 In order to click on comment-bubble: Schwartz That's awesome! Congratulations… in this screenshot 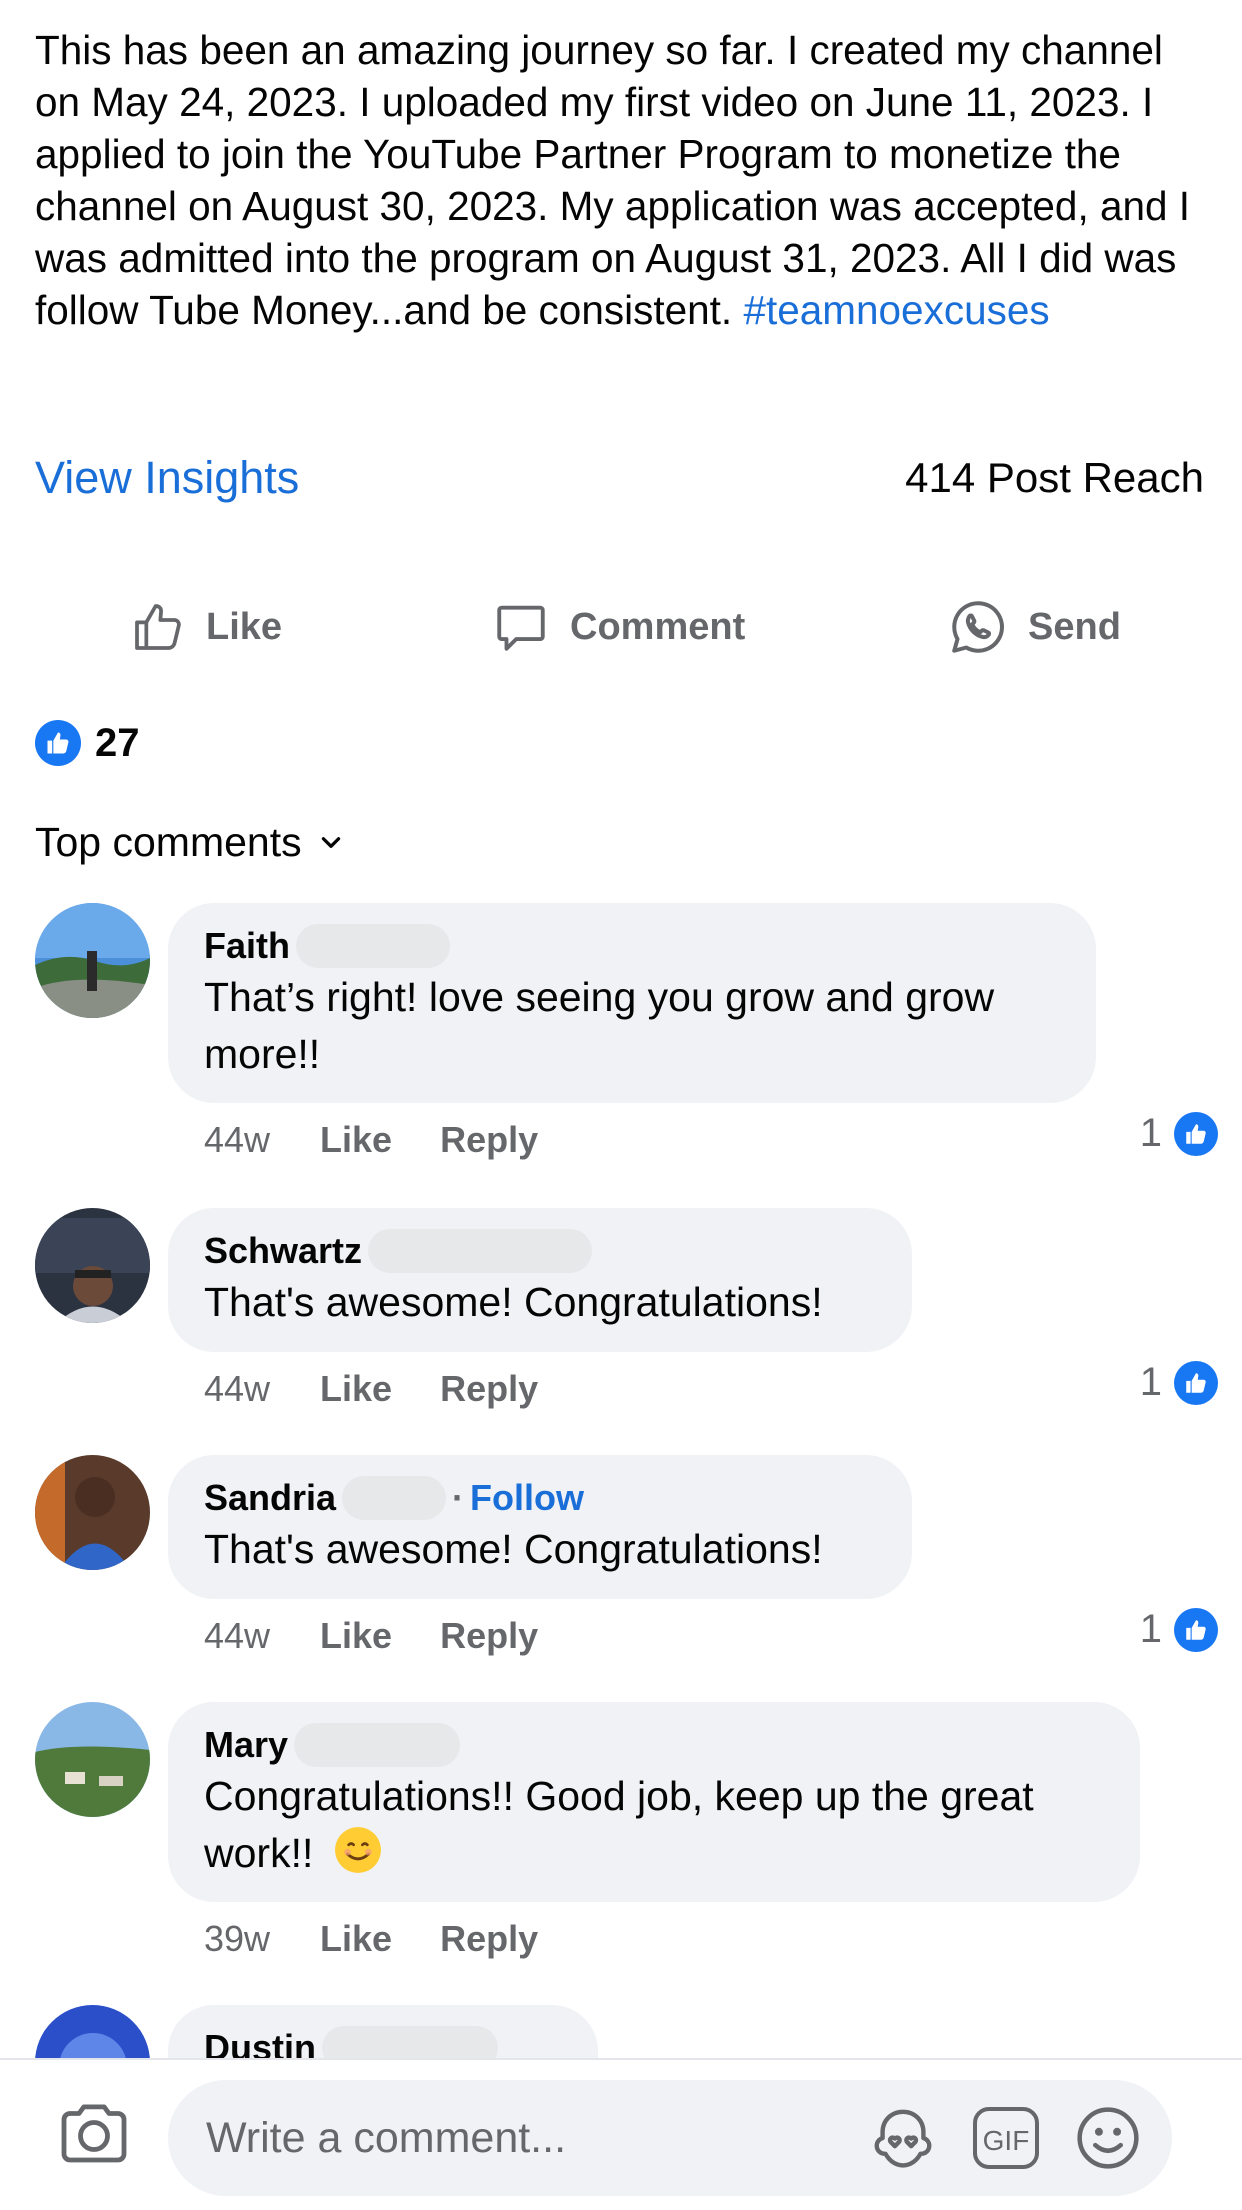, I will do `click(540, 1280)`.